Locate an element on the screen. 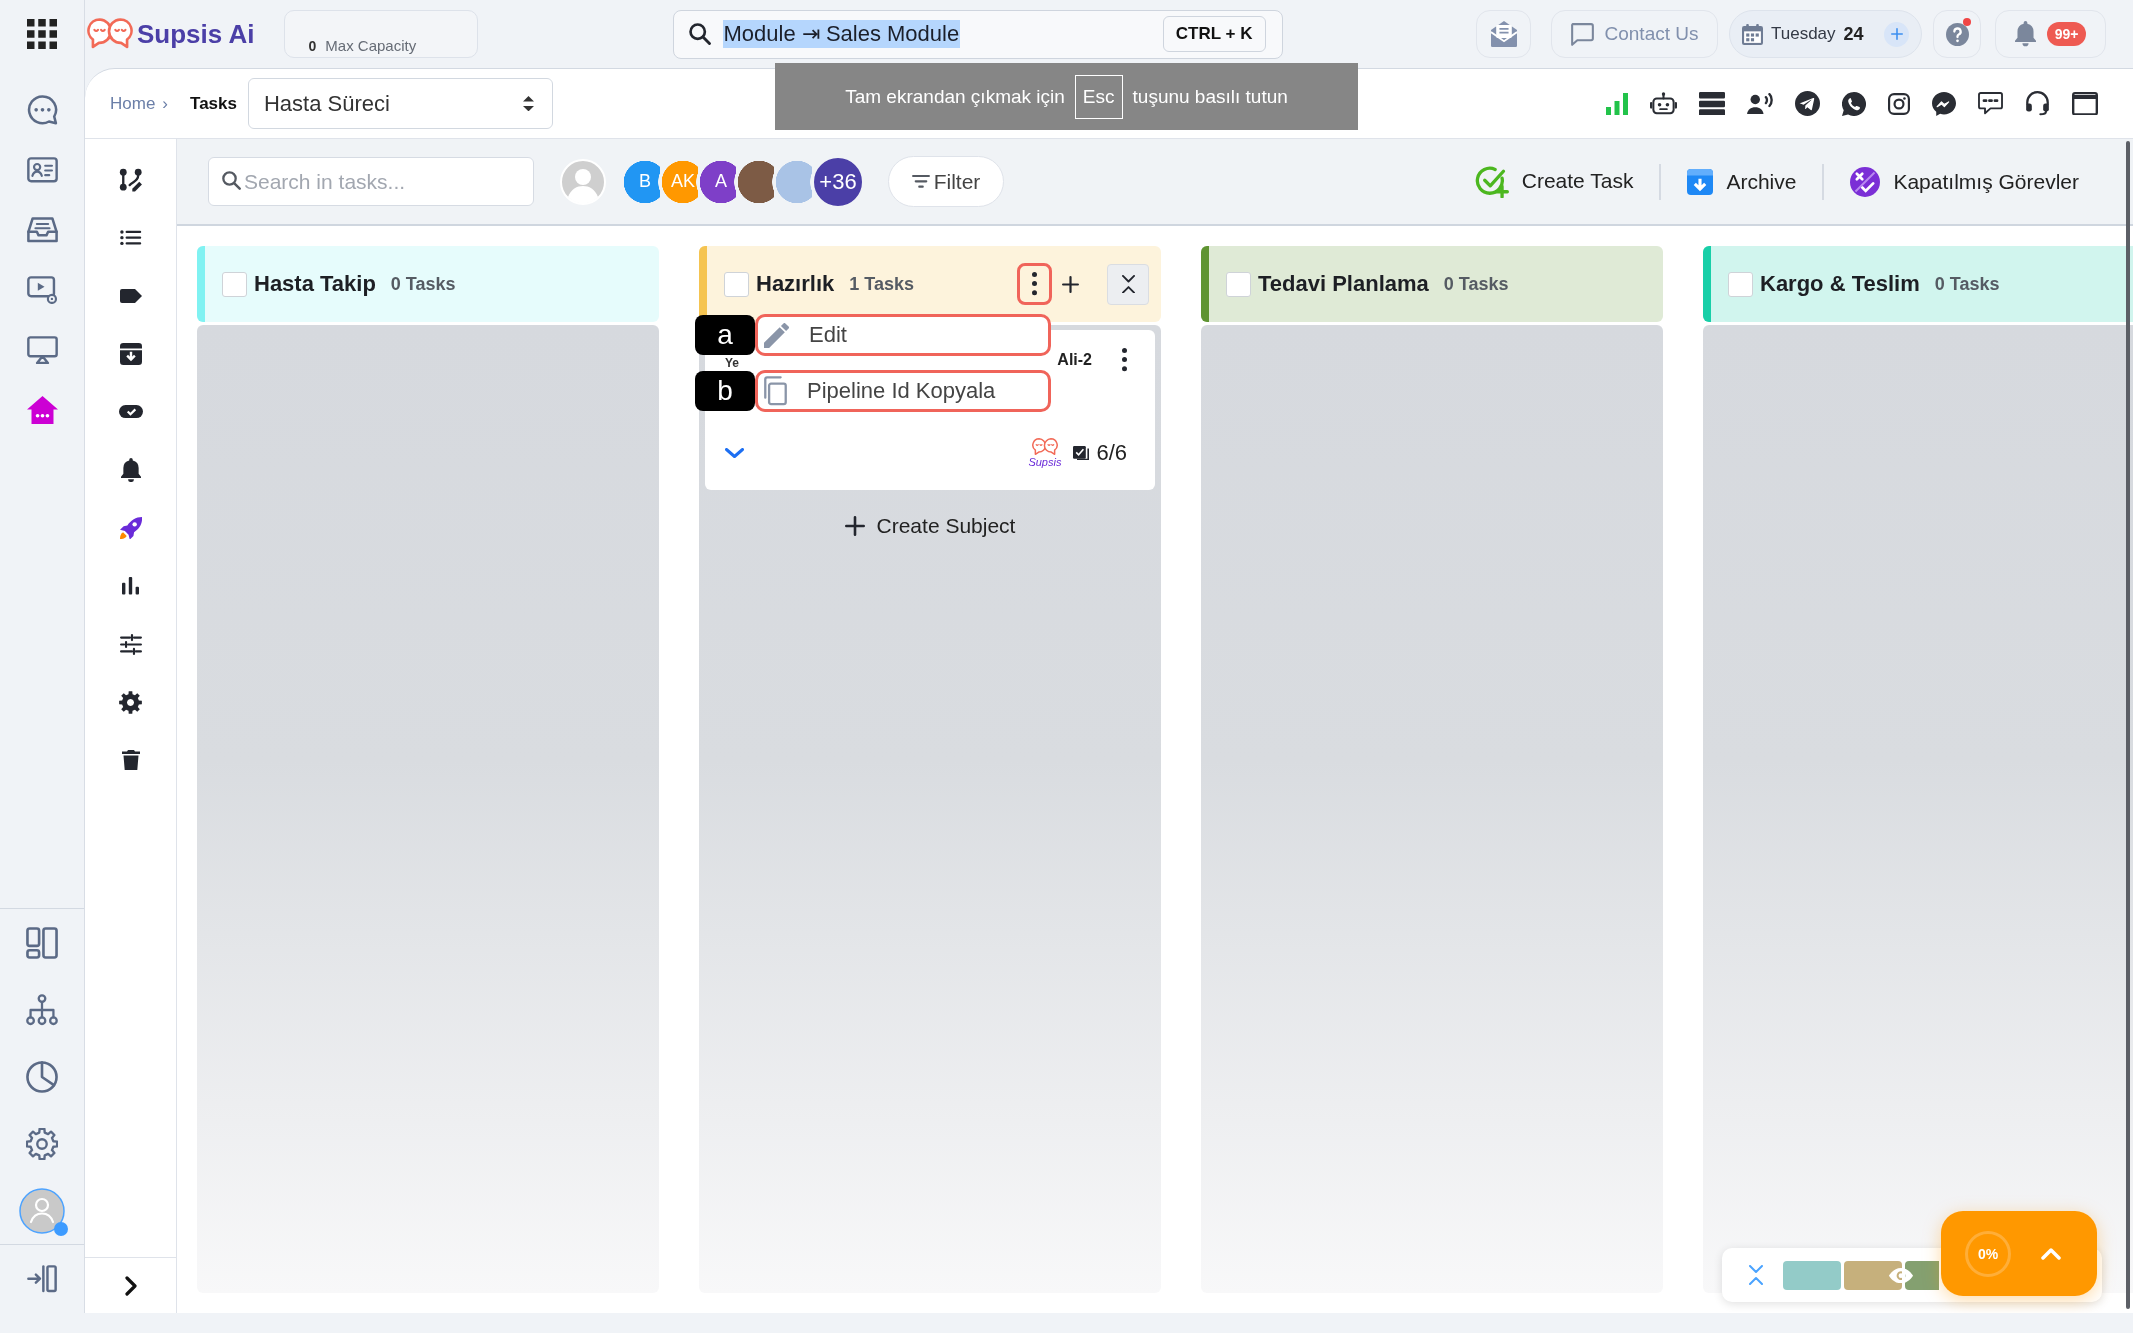 The width and height of the screenshot is (2133, 1333). home-icon is located at coordinates (42, 410).